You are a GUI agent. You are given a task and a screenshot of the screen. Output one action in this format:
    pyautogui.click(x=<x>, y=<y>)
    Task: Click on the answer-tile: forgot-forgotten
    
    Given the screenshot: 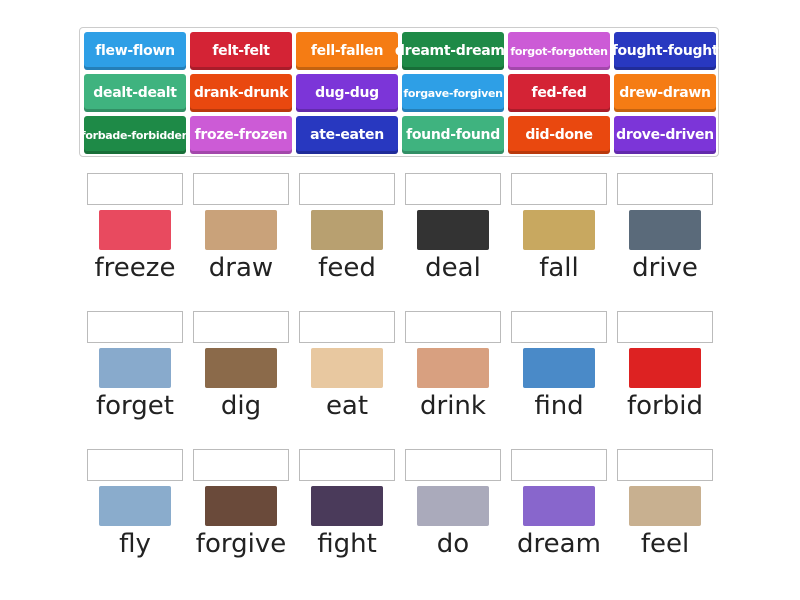 What is the action you would take?
    pyautogui.click(x=559, y=51)
    